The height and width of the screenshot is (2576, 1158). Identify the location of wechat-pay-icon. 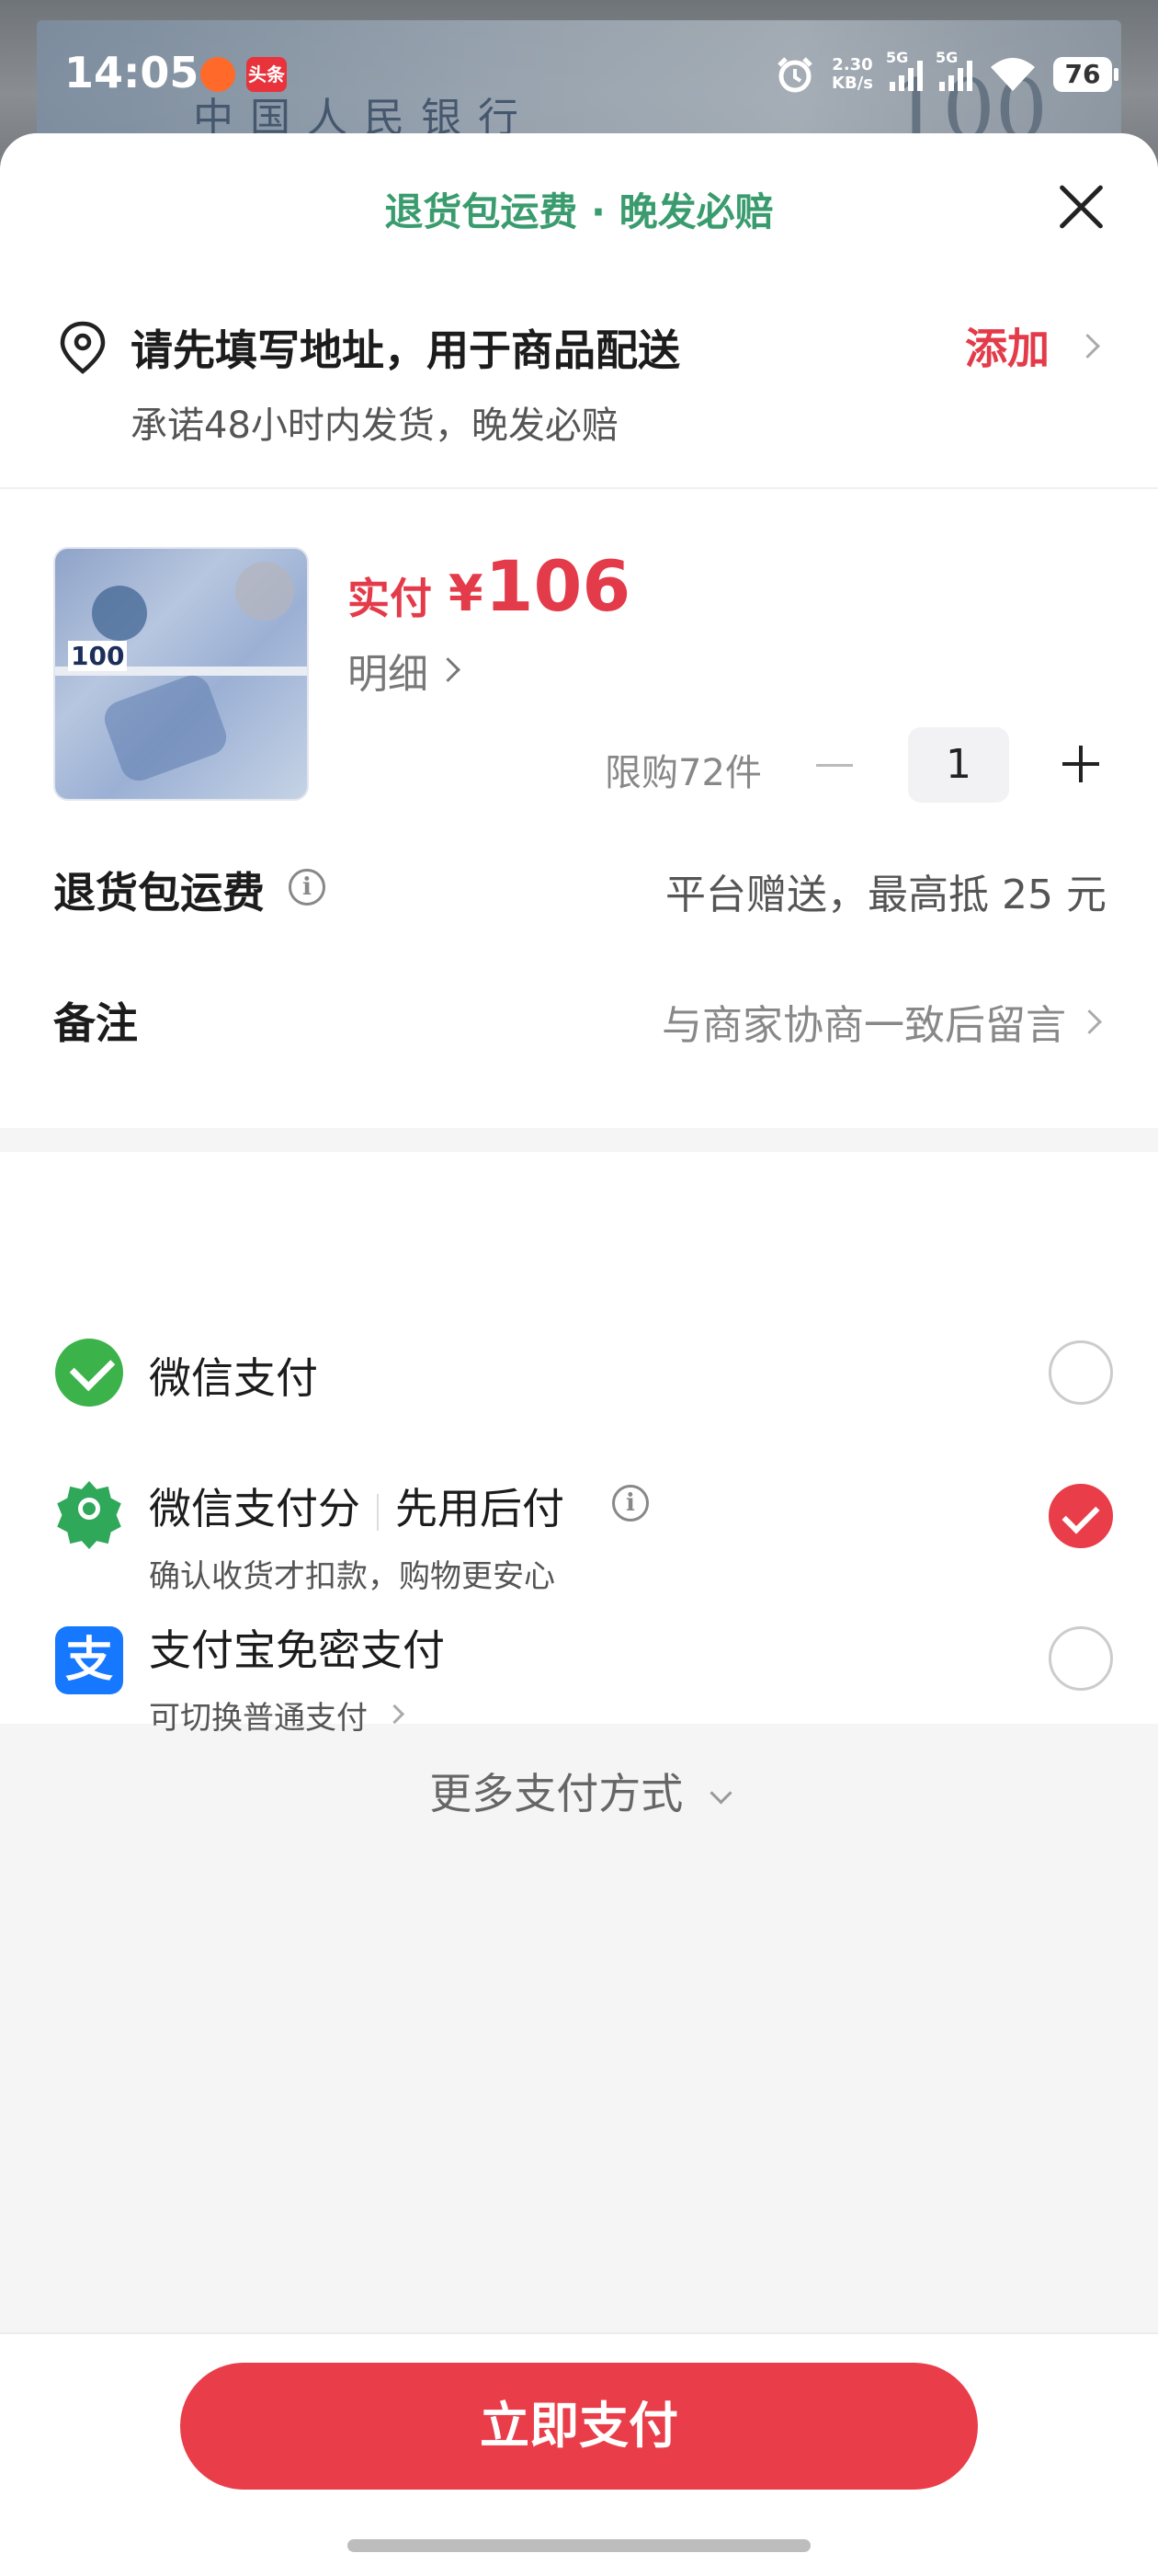
(89, 1373).